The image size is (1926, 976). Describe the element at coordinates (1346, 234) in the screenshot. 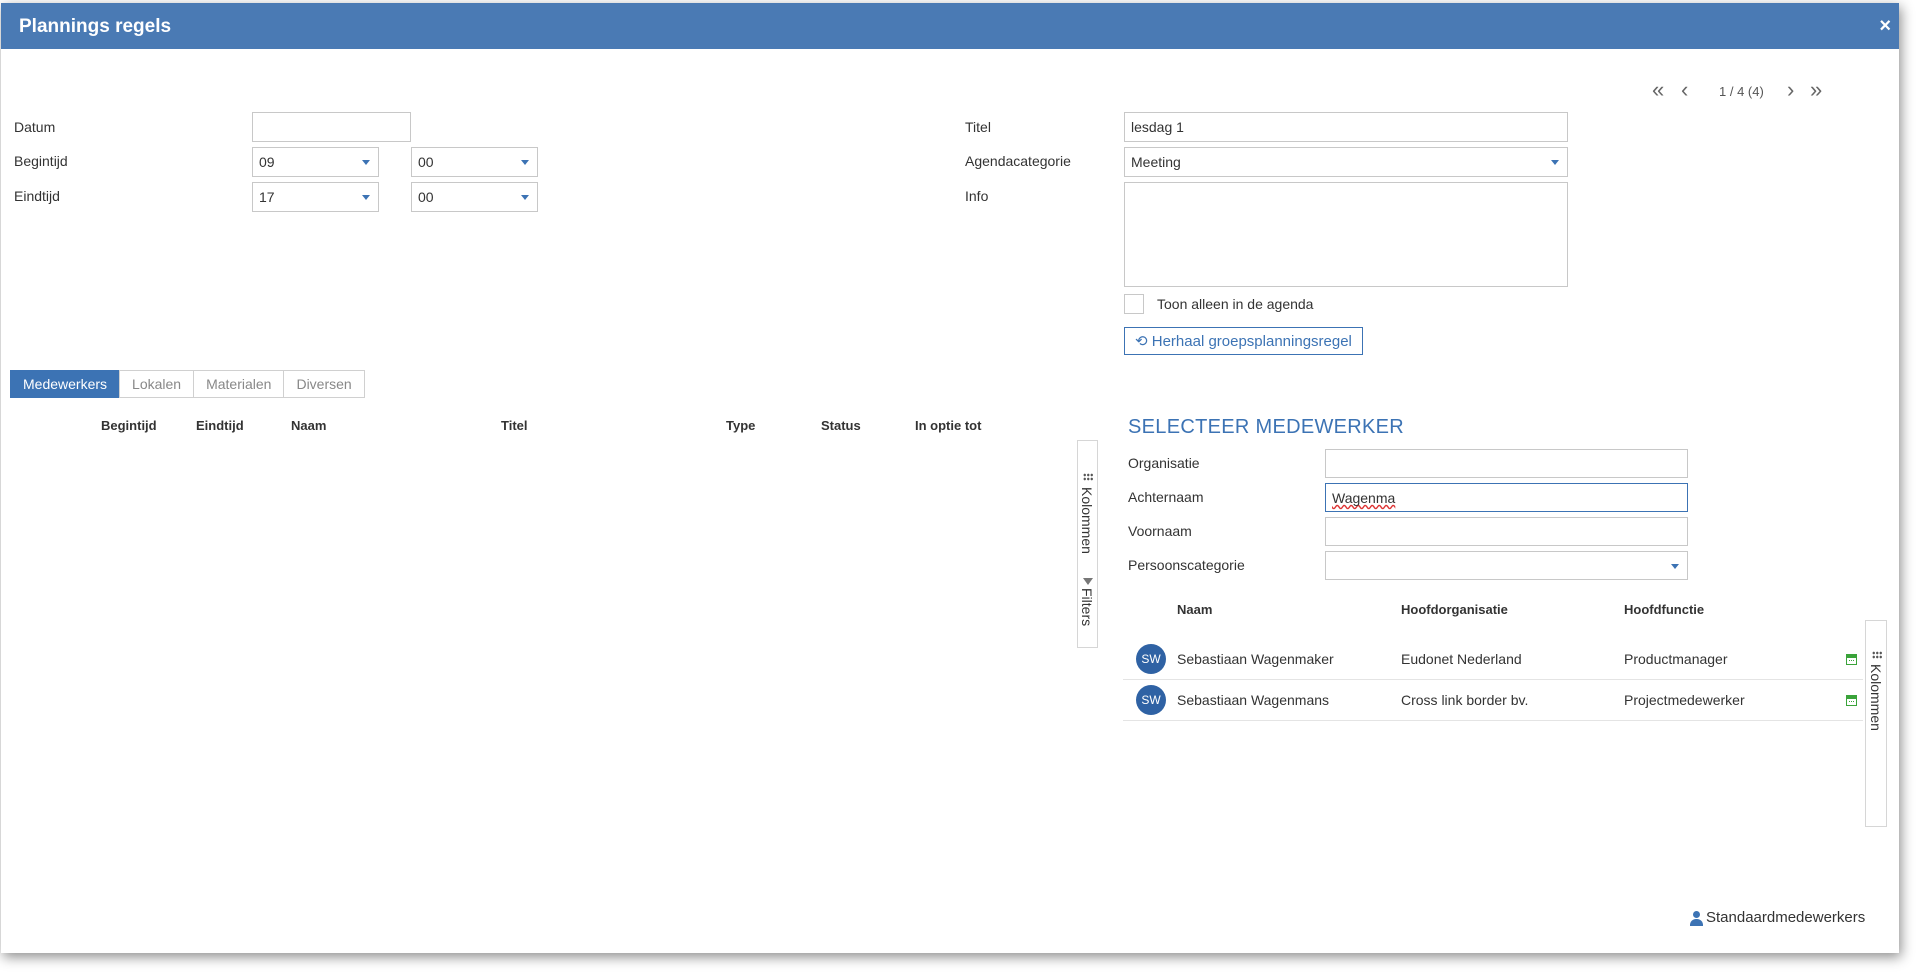

I see `info-textarea` at that location.